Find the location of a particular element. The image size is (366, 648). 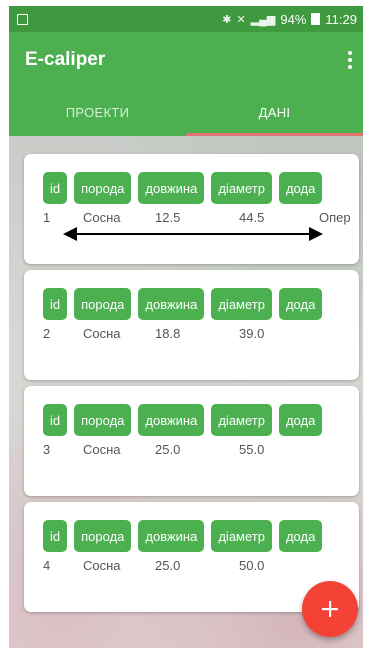

battery-icon is located at coordinates (316, 19).